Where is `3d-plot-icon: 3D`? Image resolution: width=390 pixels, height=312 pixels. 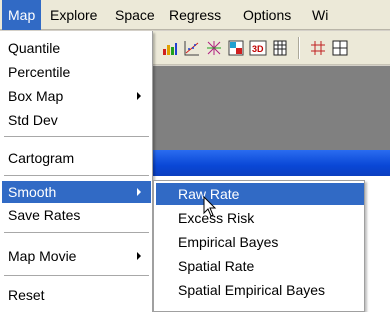 3d-plot-icon: 3D is located at coordinates (258, 48).